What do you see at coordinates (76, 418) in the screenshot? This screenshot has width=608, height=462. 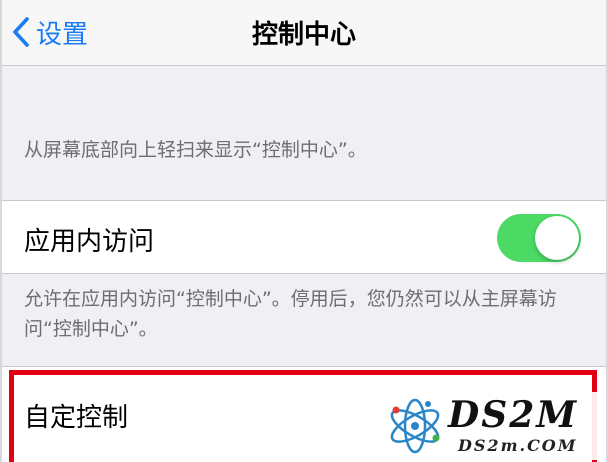 I see `customize-controls-label: 自定控制` at bounding box center [76, 418].